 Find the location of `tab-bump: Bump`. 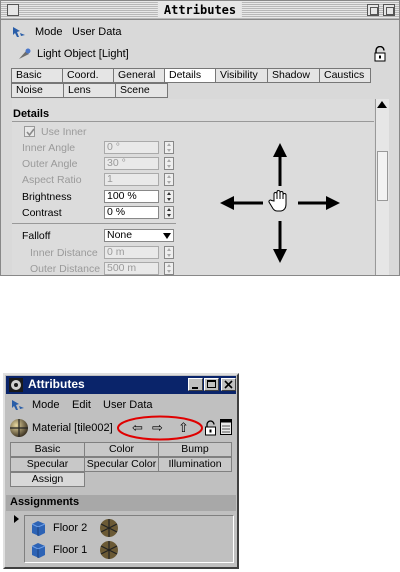

tab-bump: Bump is located at coordinates (195, 449).